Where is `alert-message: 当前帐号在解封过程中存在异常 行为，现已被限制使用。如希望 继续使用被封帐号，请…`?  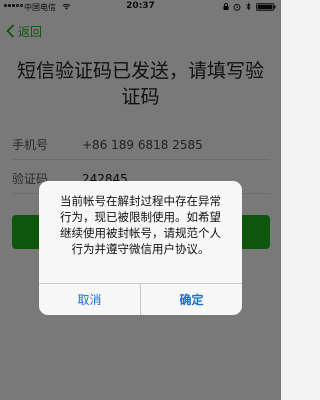
alert-message: 当前帐号在解封过程中存在异常 行为，现已被限制使用。如希望 继续使用被封帐号，请… is located at coordinates (140, 225).